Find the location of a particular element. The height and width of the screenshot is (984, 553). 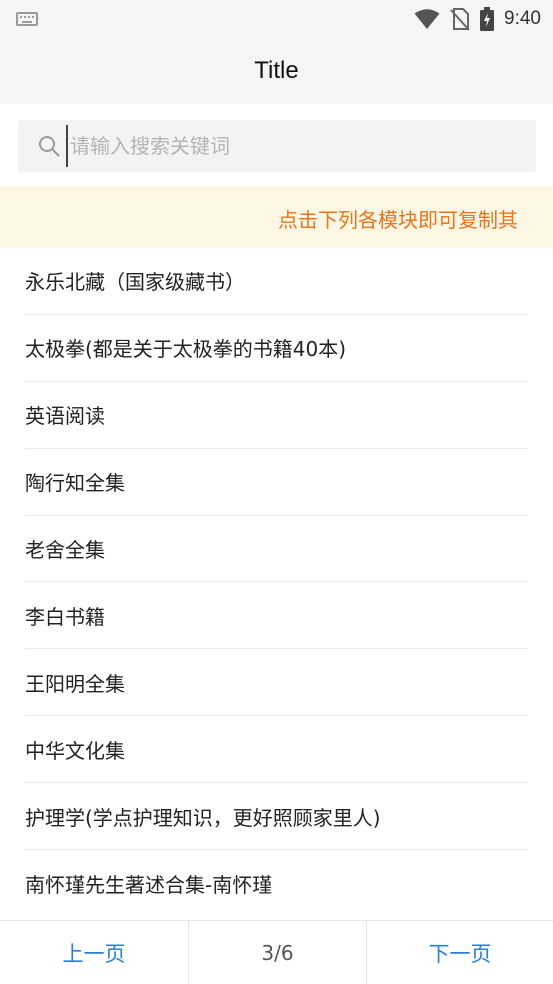

prev-page-button: 上一页 is located at coordinates (94, 952).